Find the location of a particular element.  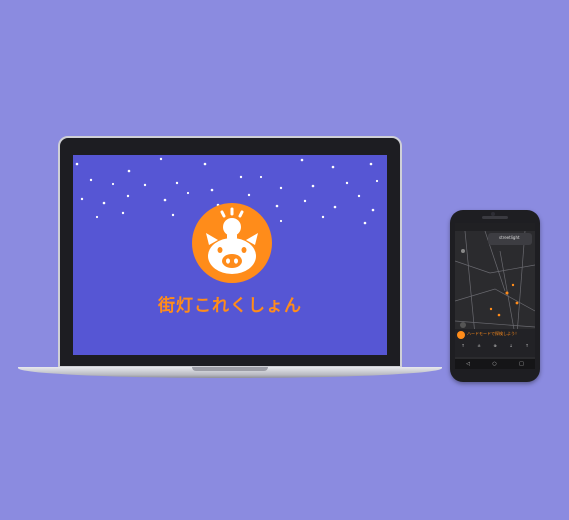

row-item-3: ⊕ is located at coordinates (494, 345).